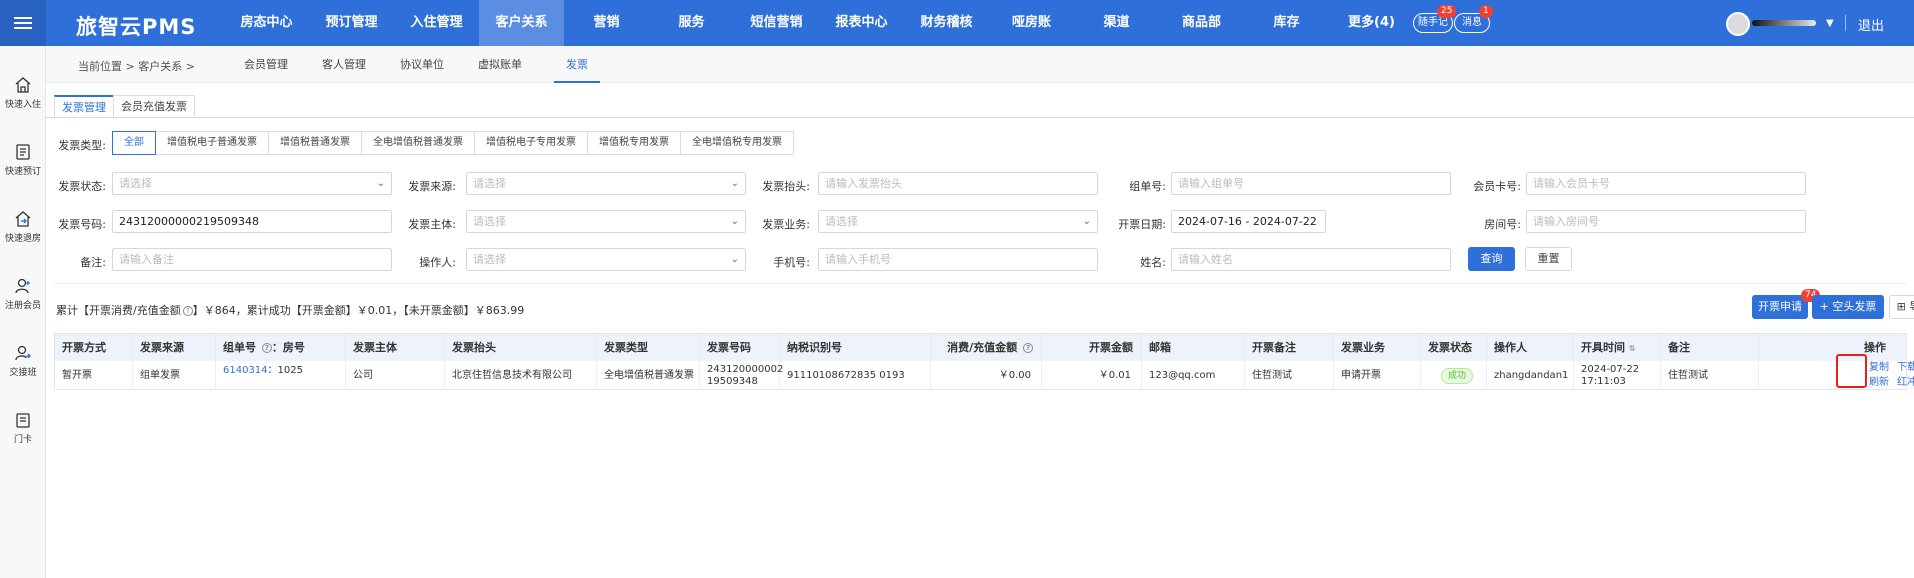  Describe the element at coordinates (174, 347) in the screenshot. I see `col-header: 发票来源` at that location.